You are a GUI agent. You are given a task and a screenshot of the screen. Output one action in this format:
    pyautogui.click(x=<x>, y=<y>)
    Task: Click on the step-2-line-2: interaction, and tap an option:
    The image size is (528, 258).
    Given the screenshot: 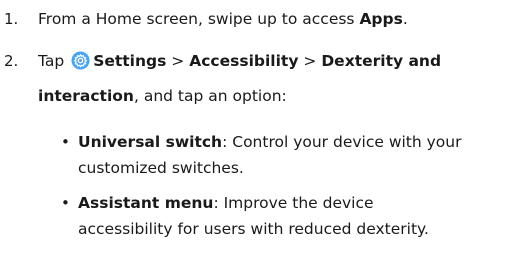 What is the action you would take?
    pyautogui.click(x=162, y=96)
    